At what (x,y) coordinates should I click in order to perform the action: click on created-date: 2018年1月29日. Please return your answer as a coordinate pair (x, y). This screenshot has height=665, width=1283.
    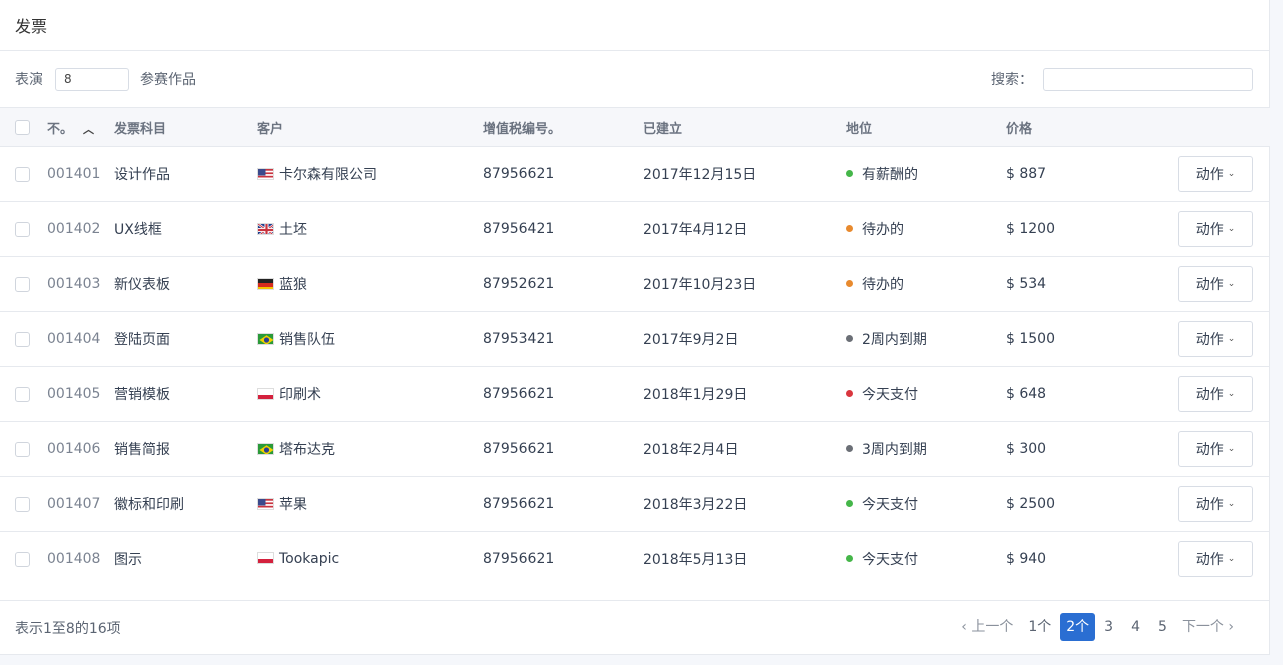
    Looking at the image, I should click on (744, 394).